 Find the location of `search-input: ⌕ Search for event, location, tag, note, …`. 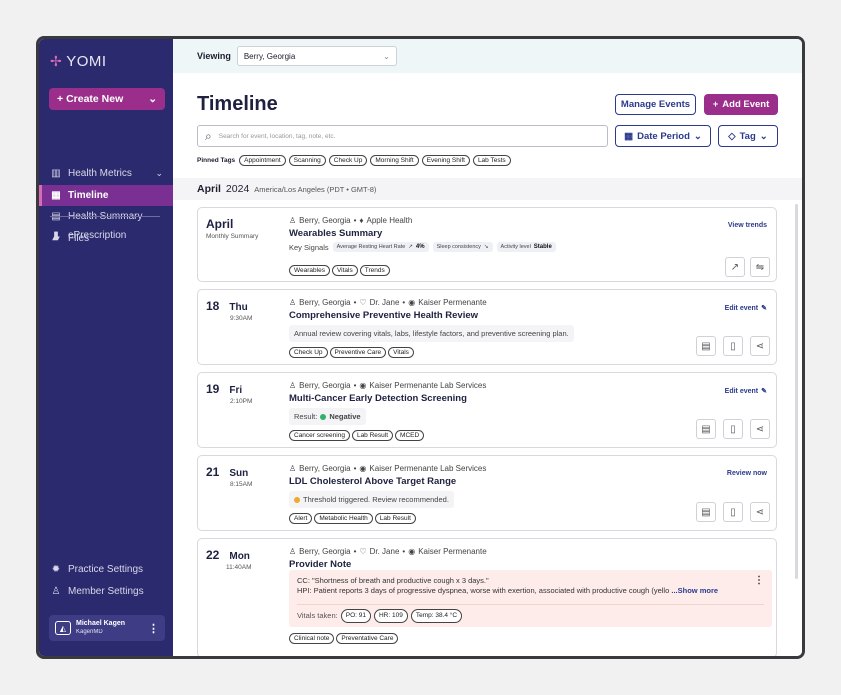

search-input: ⌕ Search for event, location, tag, note, … is located at coordinates (402, 136).